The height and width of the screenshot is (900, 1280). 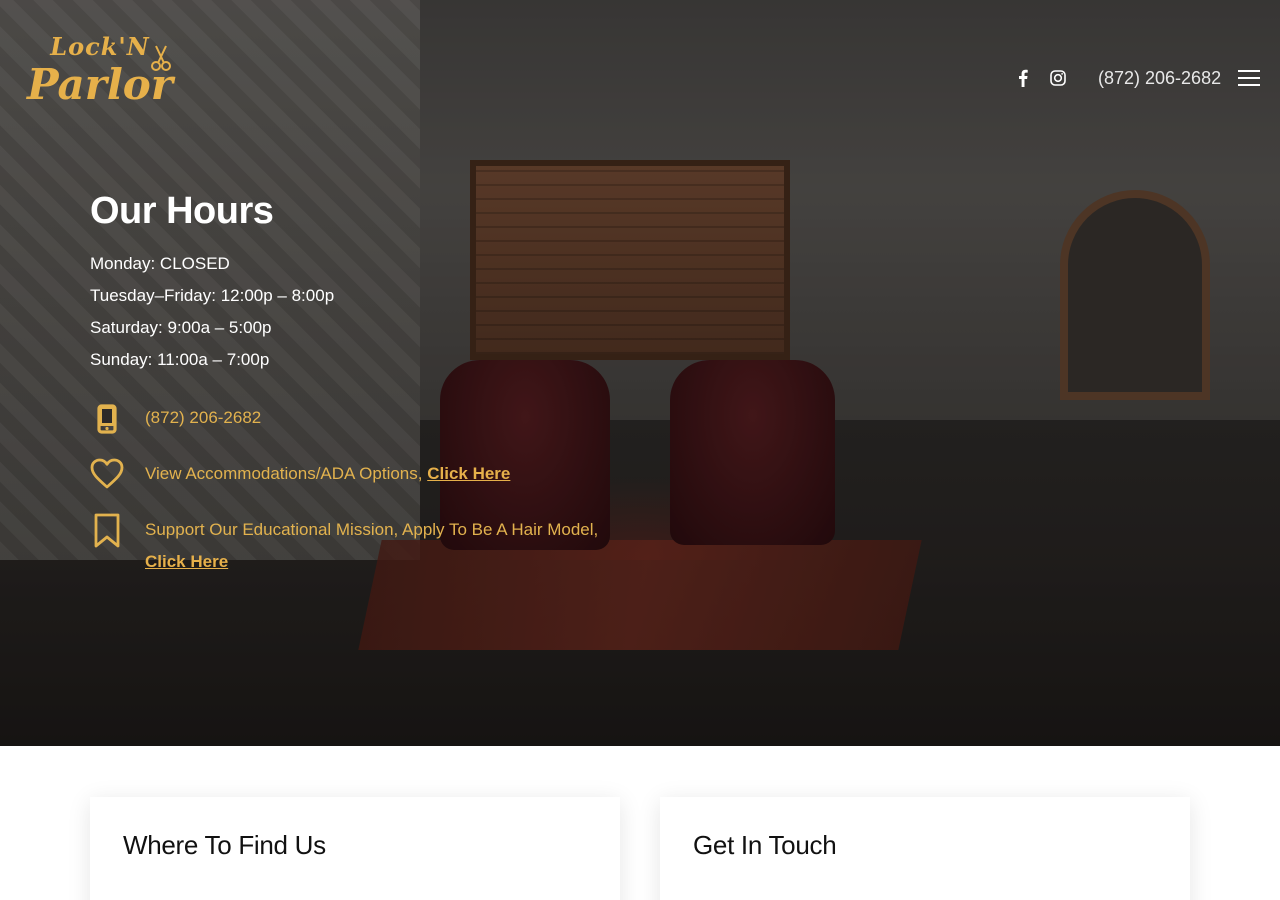 I want to click on heart-icon, so click(x=107, y=476).